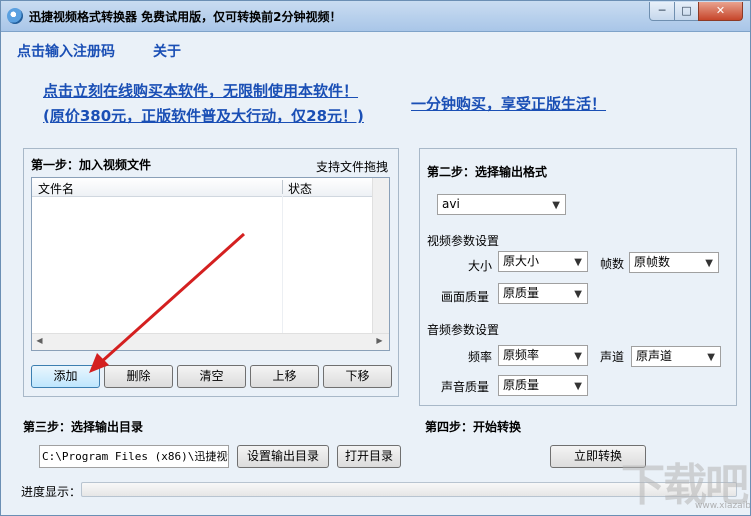 The image size is (751, 516). I want to click on size-select: 原大小 ▼, so click(543, 261).